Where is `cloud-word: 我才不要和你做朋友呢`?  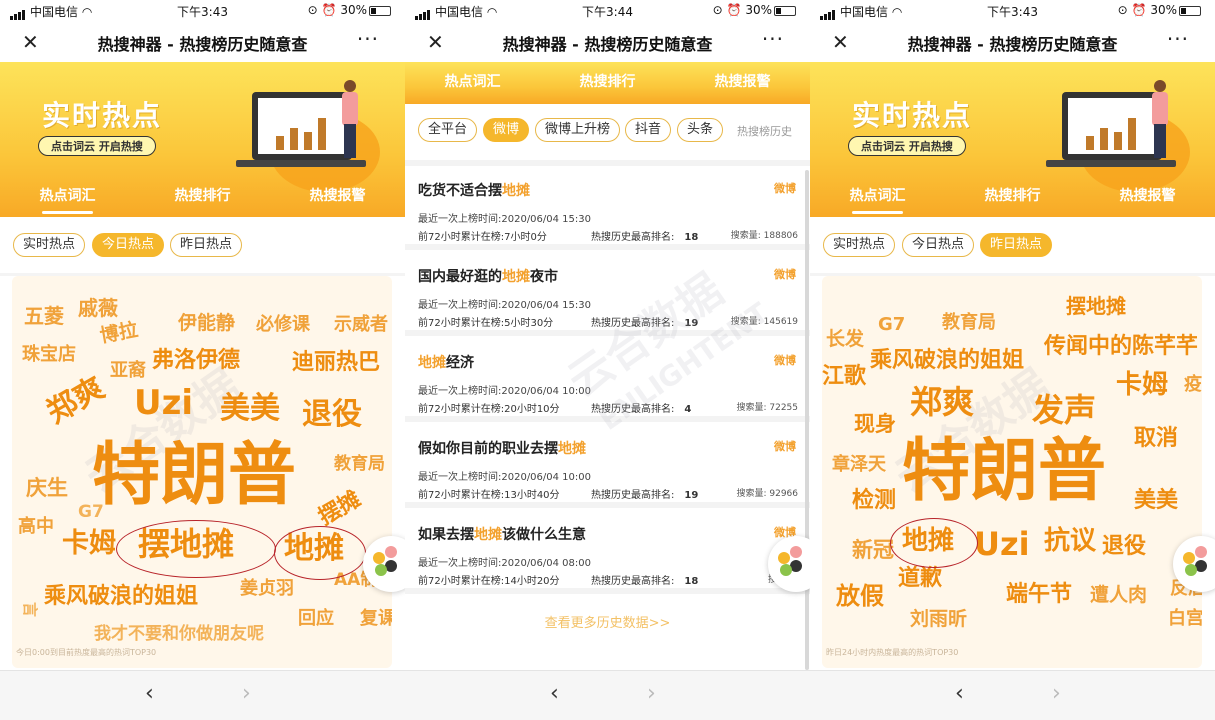 cloud-word: 我才不要和你做朋友呢 is located at coordinates (179, 634).